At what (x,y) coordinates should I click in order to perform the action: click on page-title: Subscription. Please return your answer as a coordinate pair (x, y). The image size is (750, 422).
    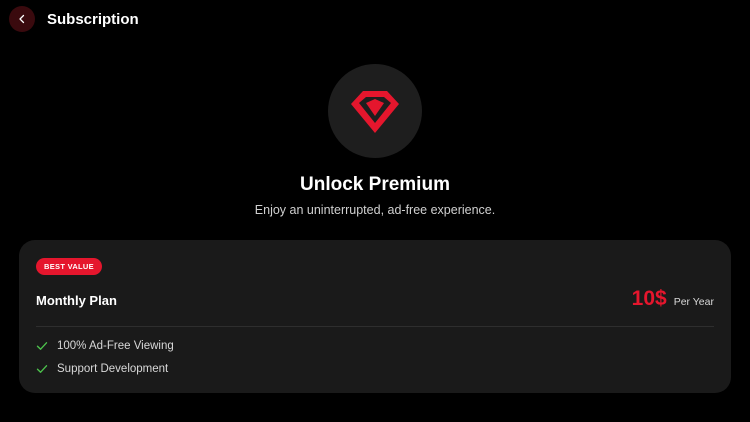
    Looking at the image, I should click on (93, 19).